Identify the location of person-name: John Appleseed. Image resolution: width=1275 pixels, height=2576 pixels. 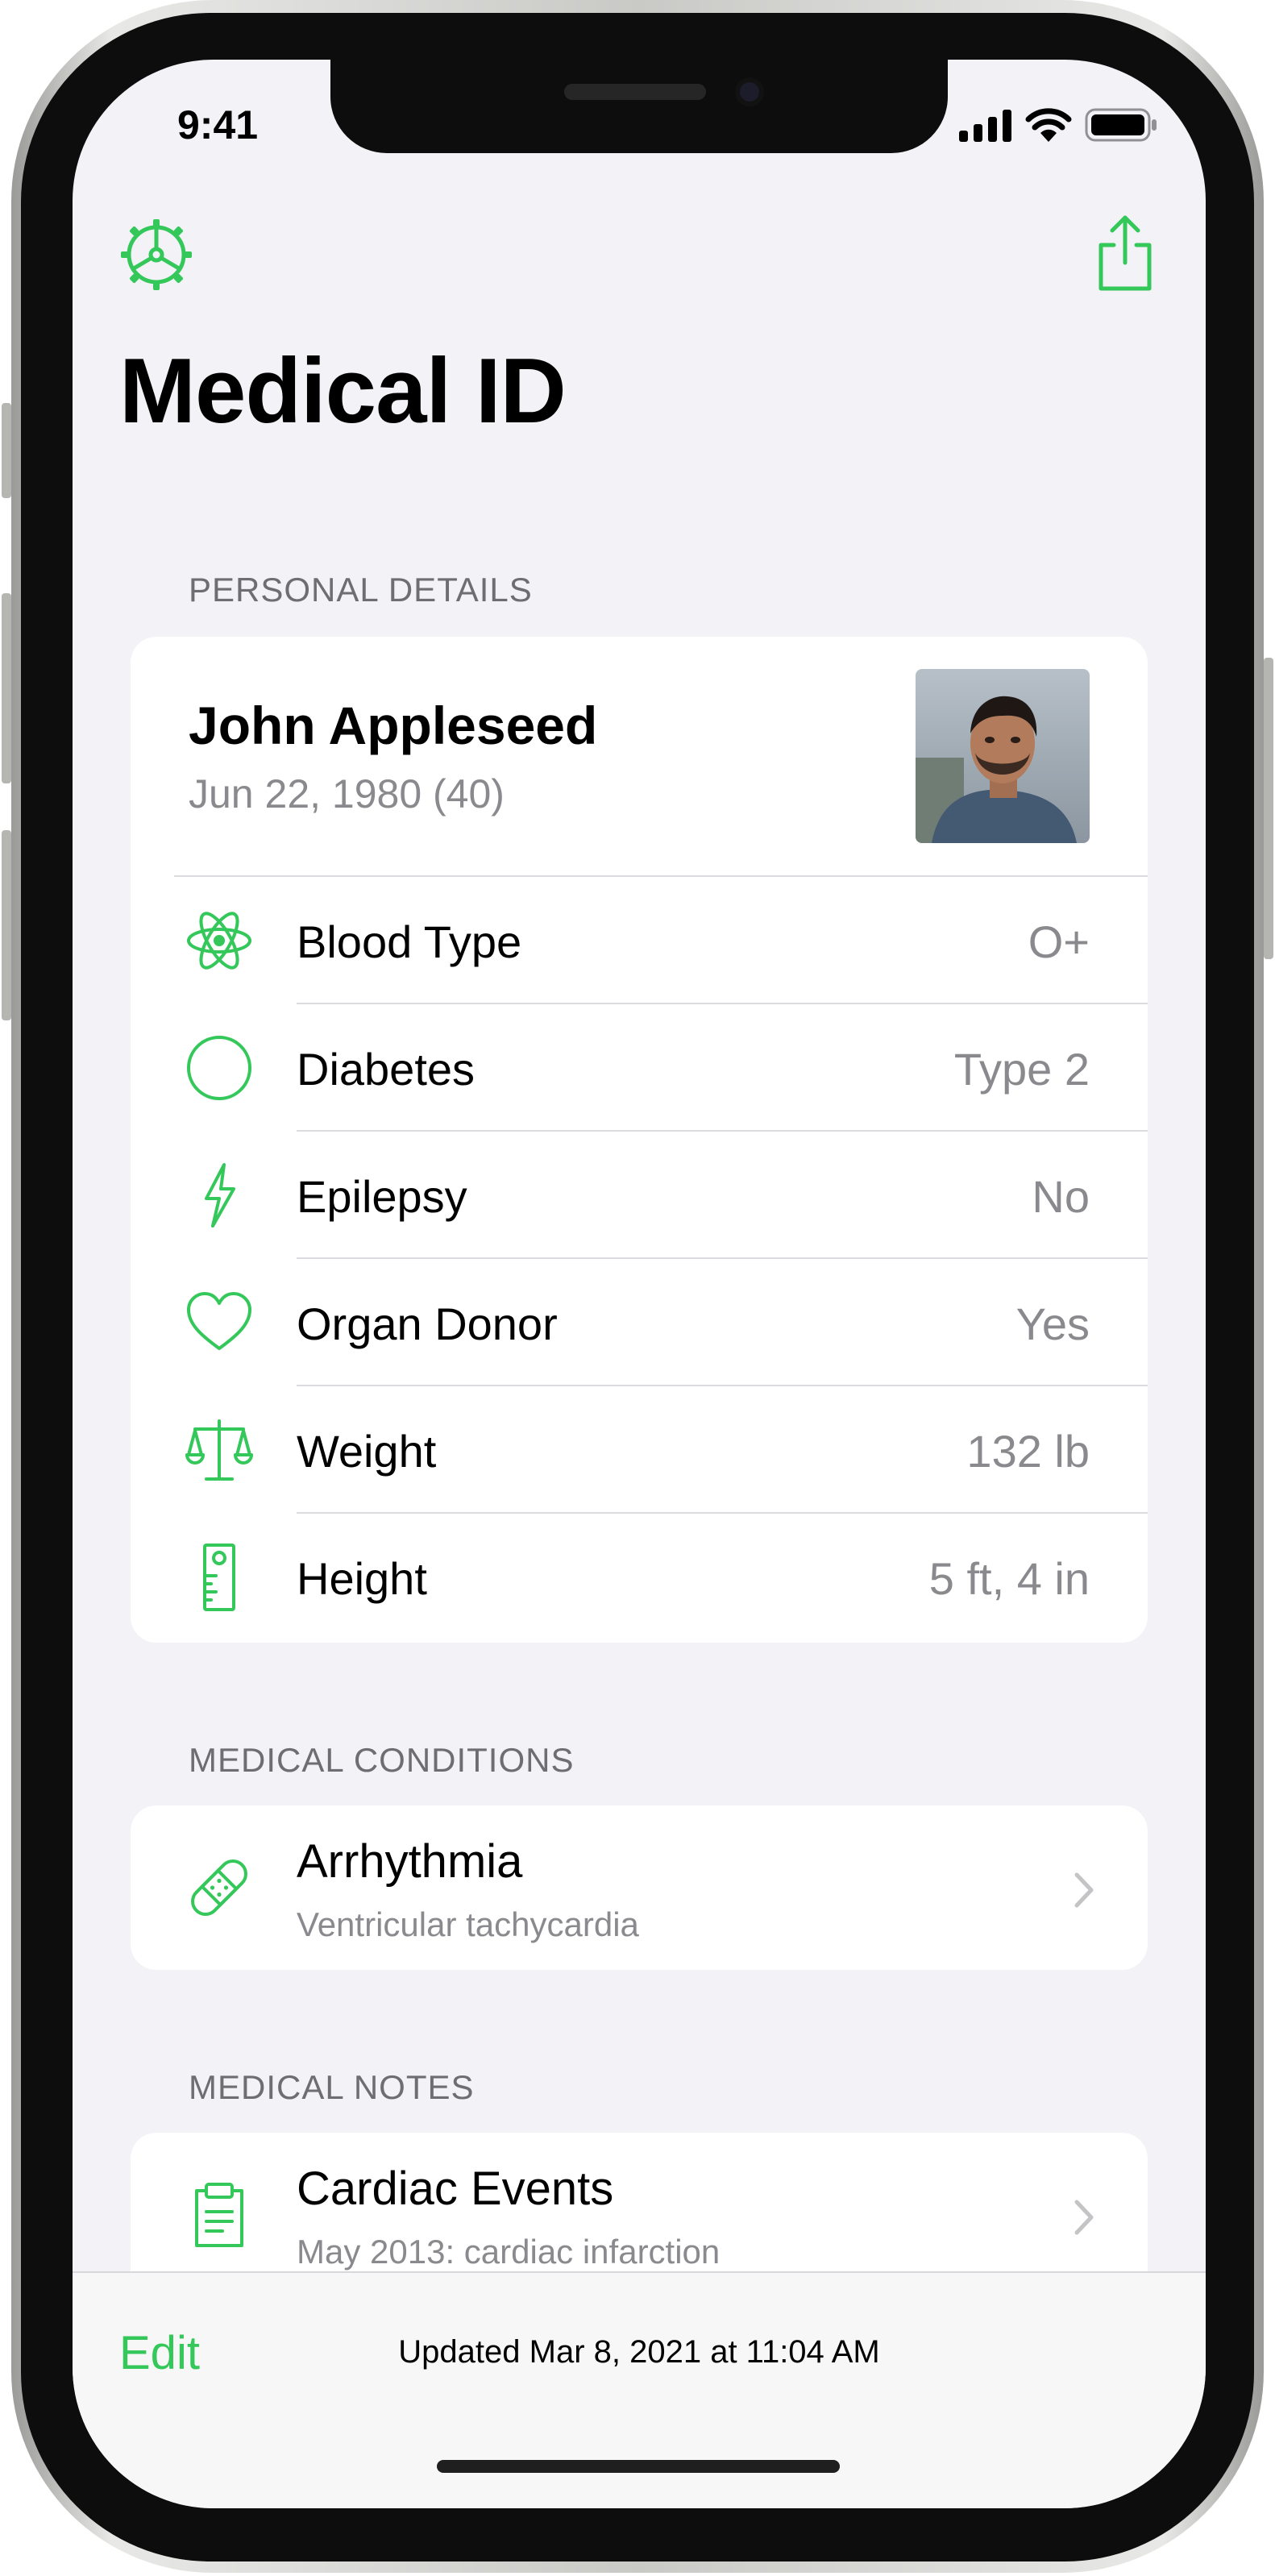
(393, 725).